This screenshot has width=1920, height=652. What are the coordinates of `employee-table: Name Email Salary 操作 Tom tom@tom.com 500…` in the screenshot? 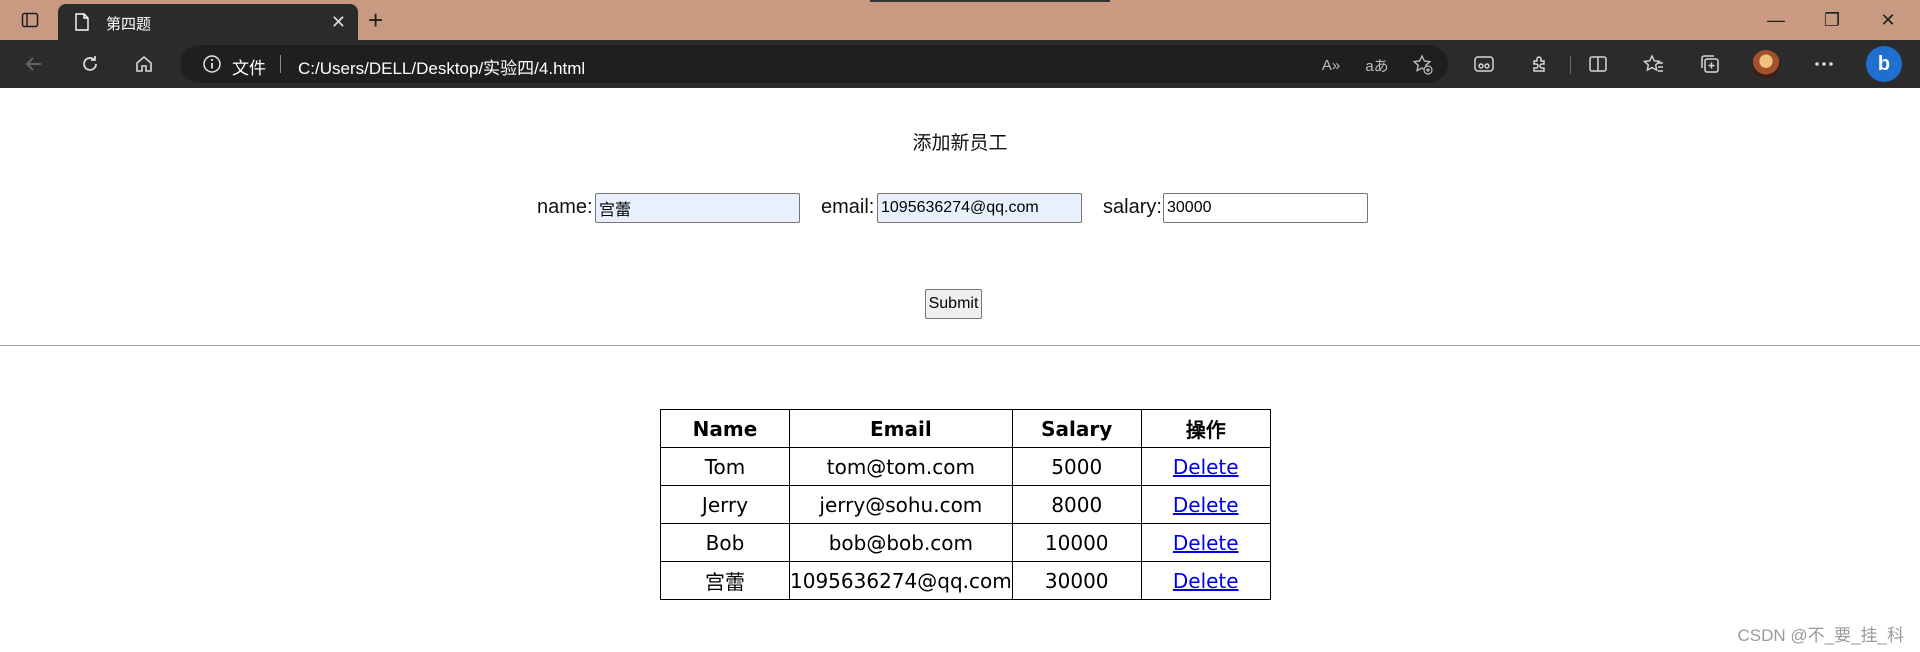 It's located at (965, 504).